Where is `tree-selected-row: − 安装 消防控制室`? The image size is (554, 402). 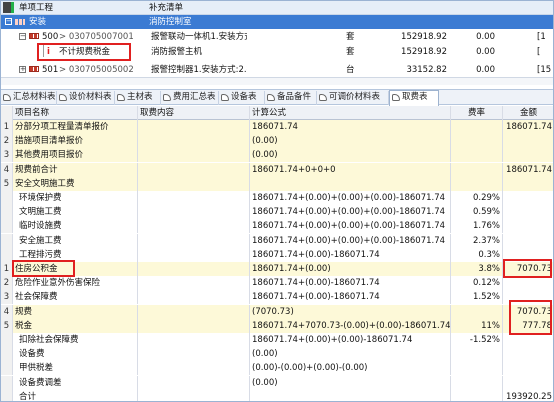 tree-selected-row: − 安装 消防控制室 is located at coordinates (277, 22).